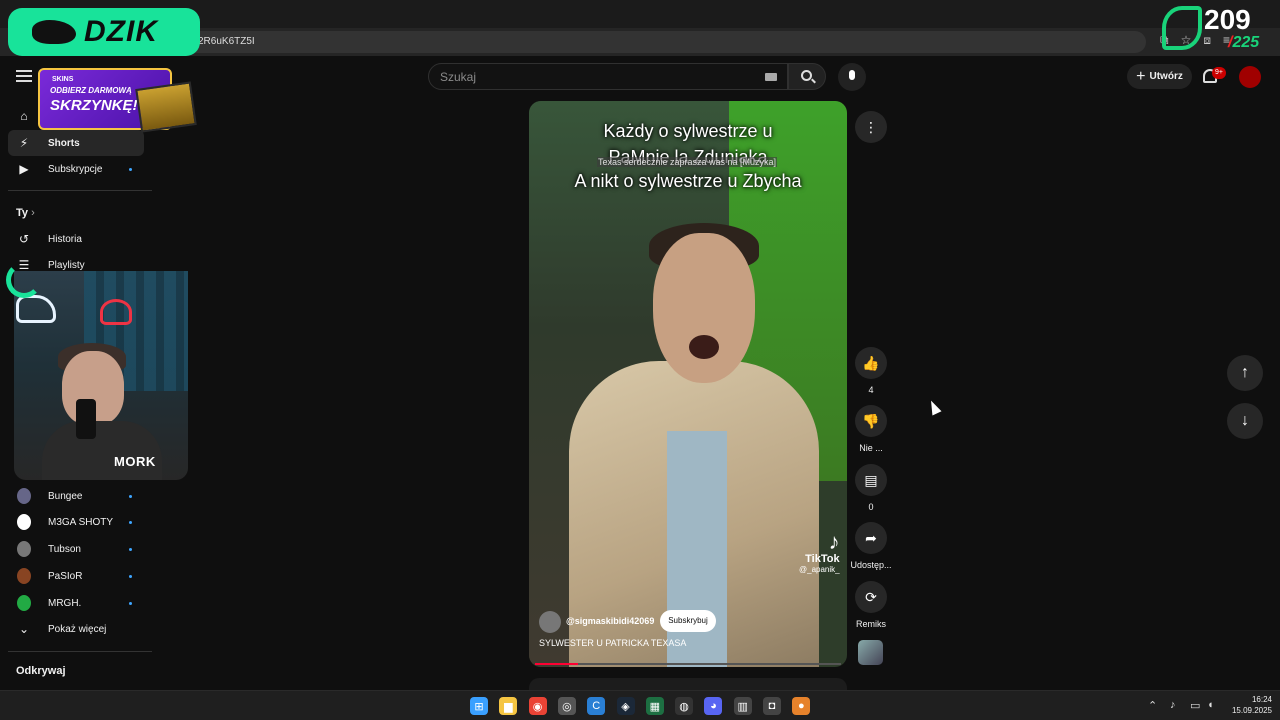 The width and height of the screenshot is (1280, 720). What do you see at coordinates (871, 390) in the screenshot?
I see `like-count: 4` at bounding box center [871, 390].